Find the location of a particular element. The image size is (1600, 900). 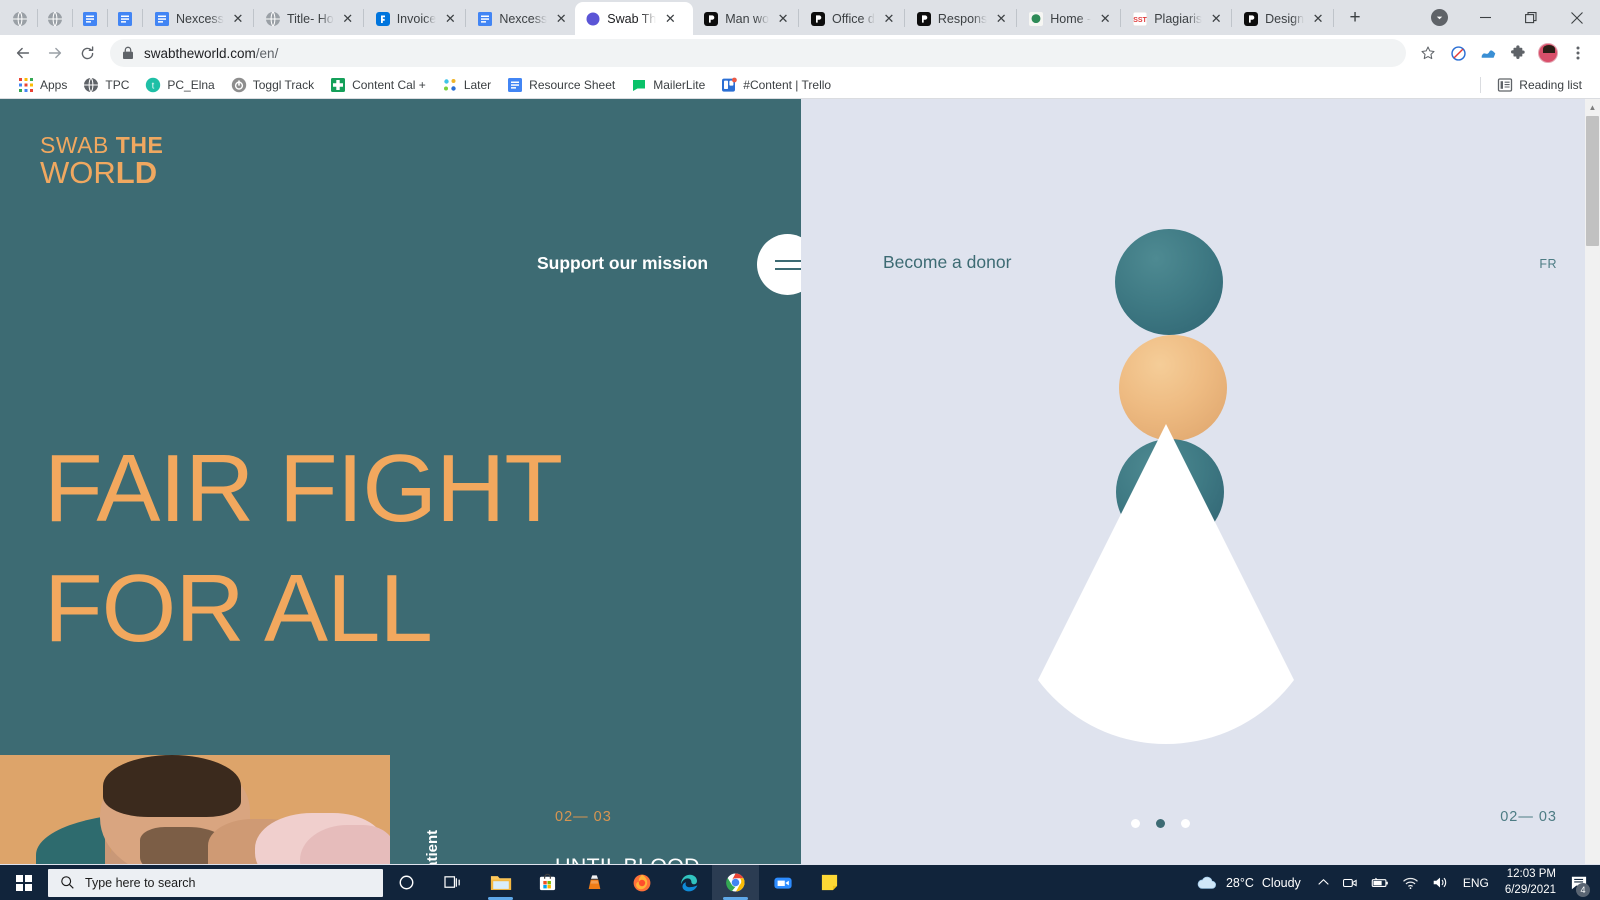

extensions-button is located at coordinates (1518, 53).